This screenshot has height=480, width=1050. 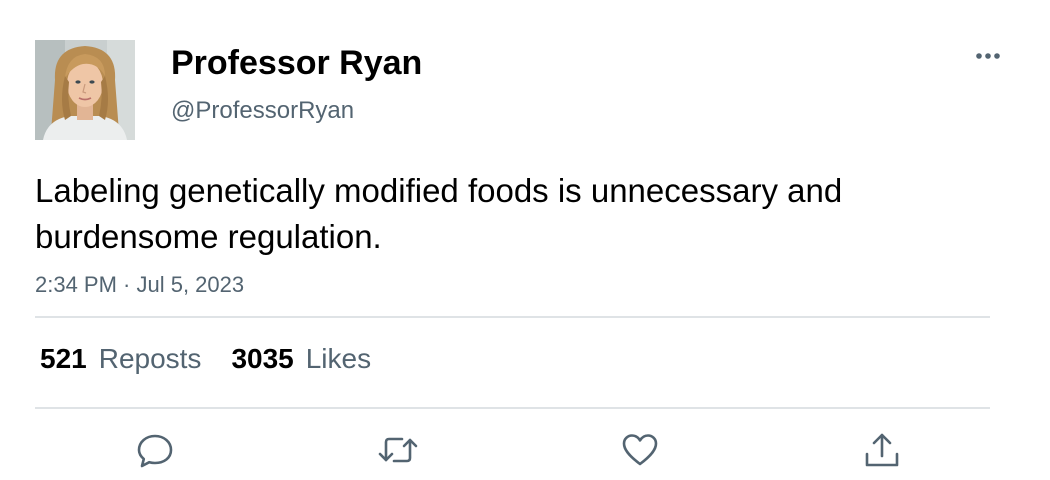 I want to click on reply-button, so click(x=155, y=450).